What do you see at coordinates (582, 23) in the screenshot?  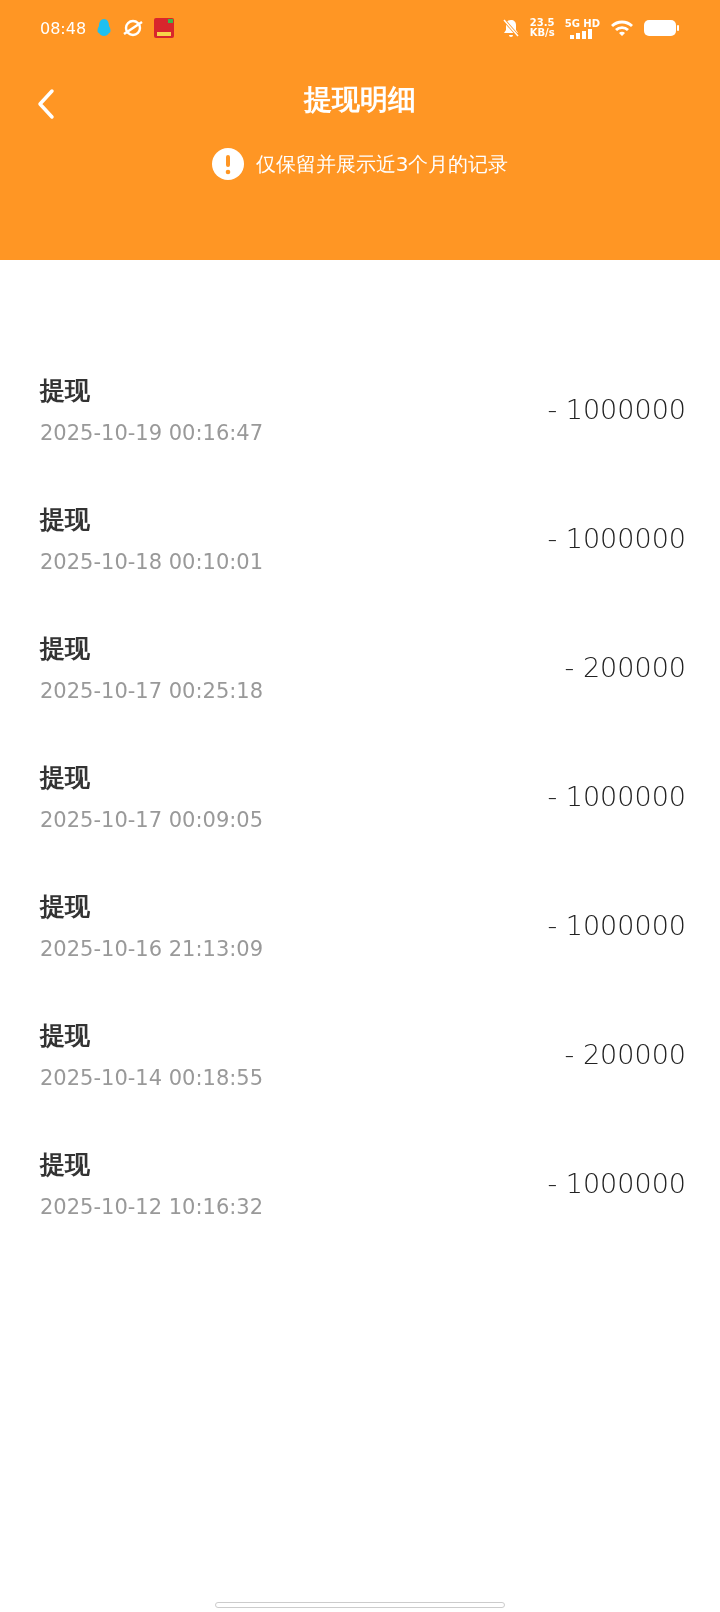 I see `network-type: 5G HD` at bounding box center [582, 23].